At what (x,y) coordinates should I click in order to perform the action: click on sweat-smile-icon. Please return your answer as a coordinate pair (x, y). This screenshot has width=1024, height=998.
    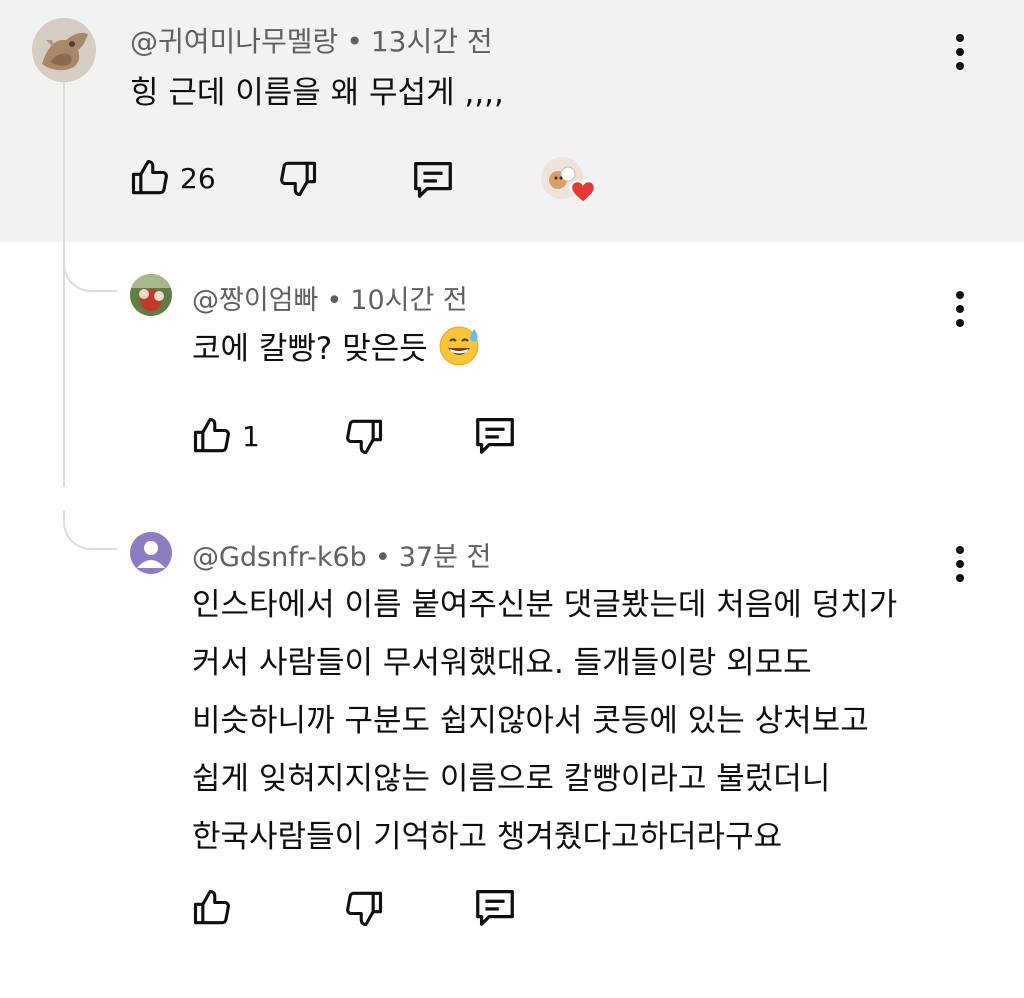
    Looking at the image, I should click on (459, 346).